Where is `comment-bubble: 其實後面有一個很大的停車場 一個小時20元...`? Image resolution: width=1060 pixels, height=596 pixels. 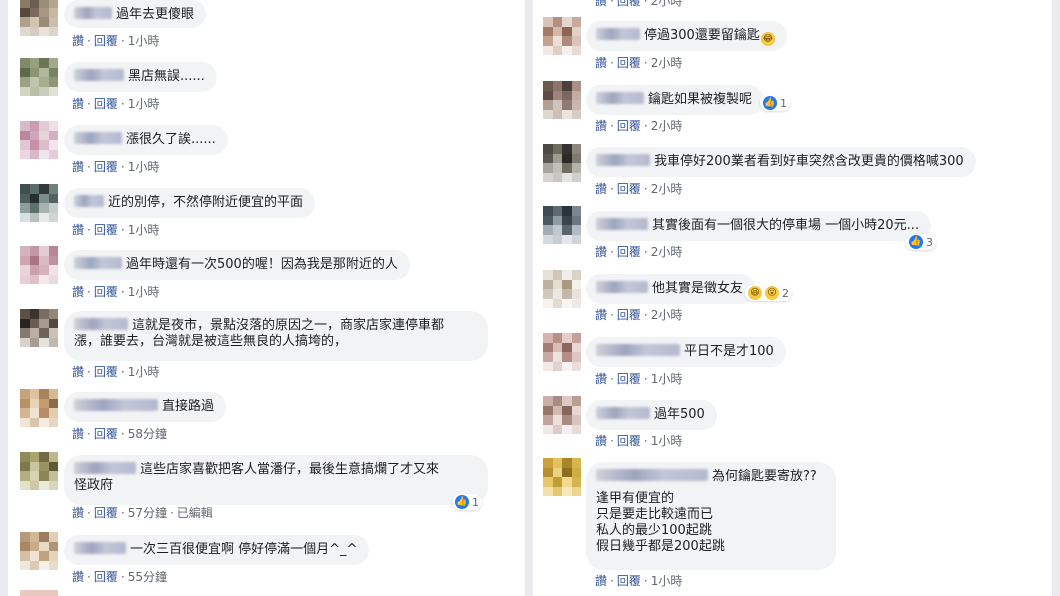 comment-bubble: 其實後面有一個很大的停車場 一個小時20元... is located at coordinates (759, 226).